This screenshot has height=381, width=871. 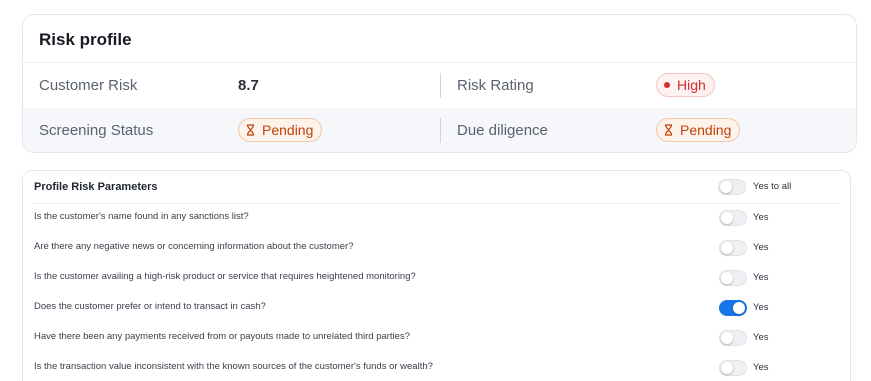 I want to click on screening-status-value: Pending, so click(x=288, y=130).